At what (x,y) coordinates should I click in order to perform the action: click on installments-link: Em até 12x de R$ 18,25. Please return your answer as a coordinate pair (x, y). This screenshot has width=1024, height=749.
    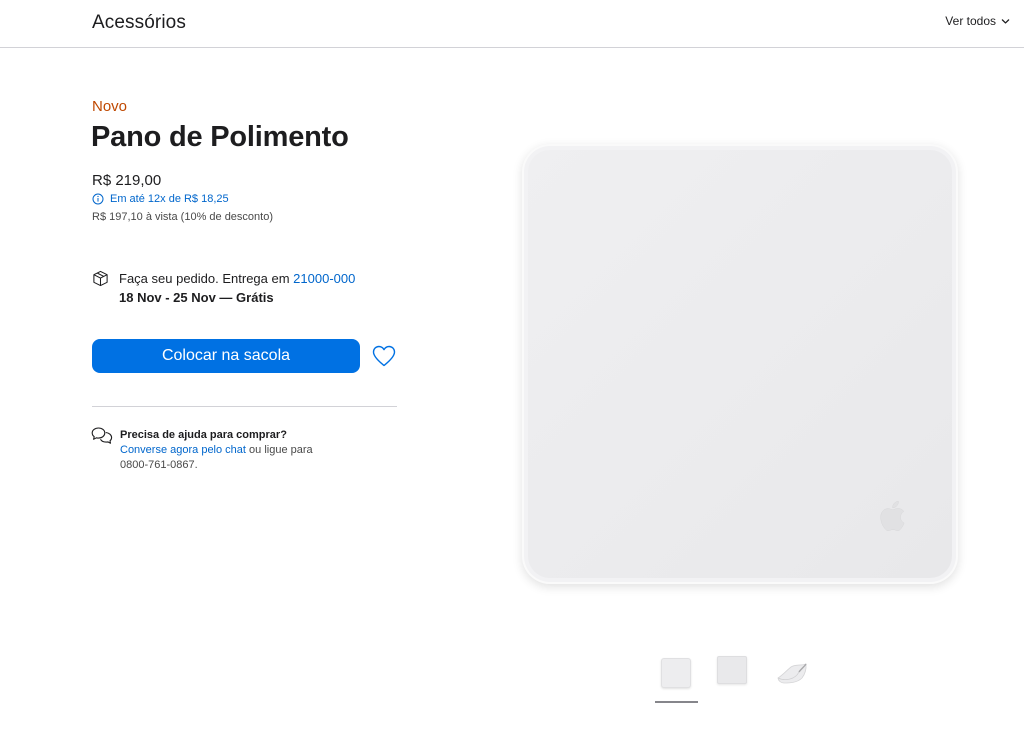
    Looking at the image, I should click on (160, 199).